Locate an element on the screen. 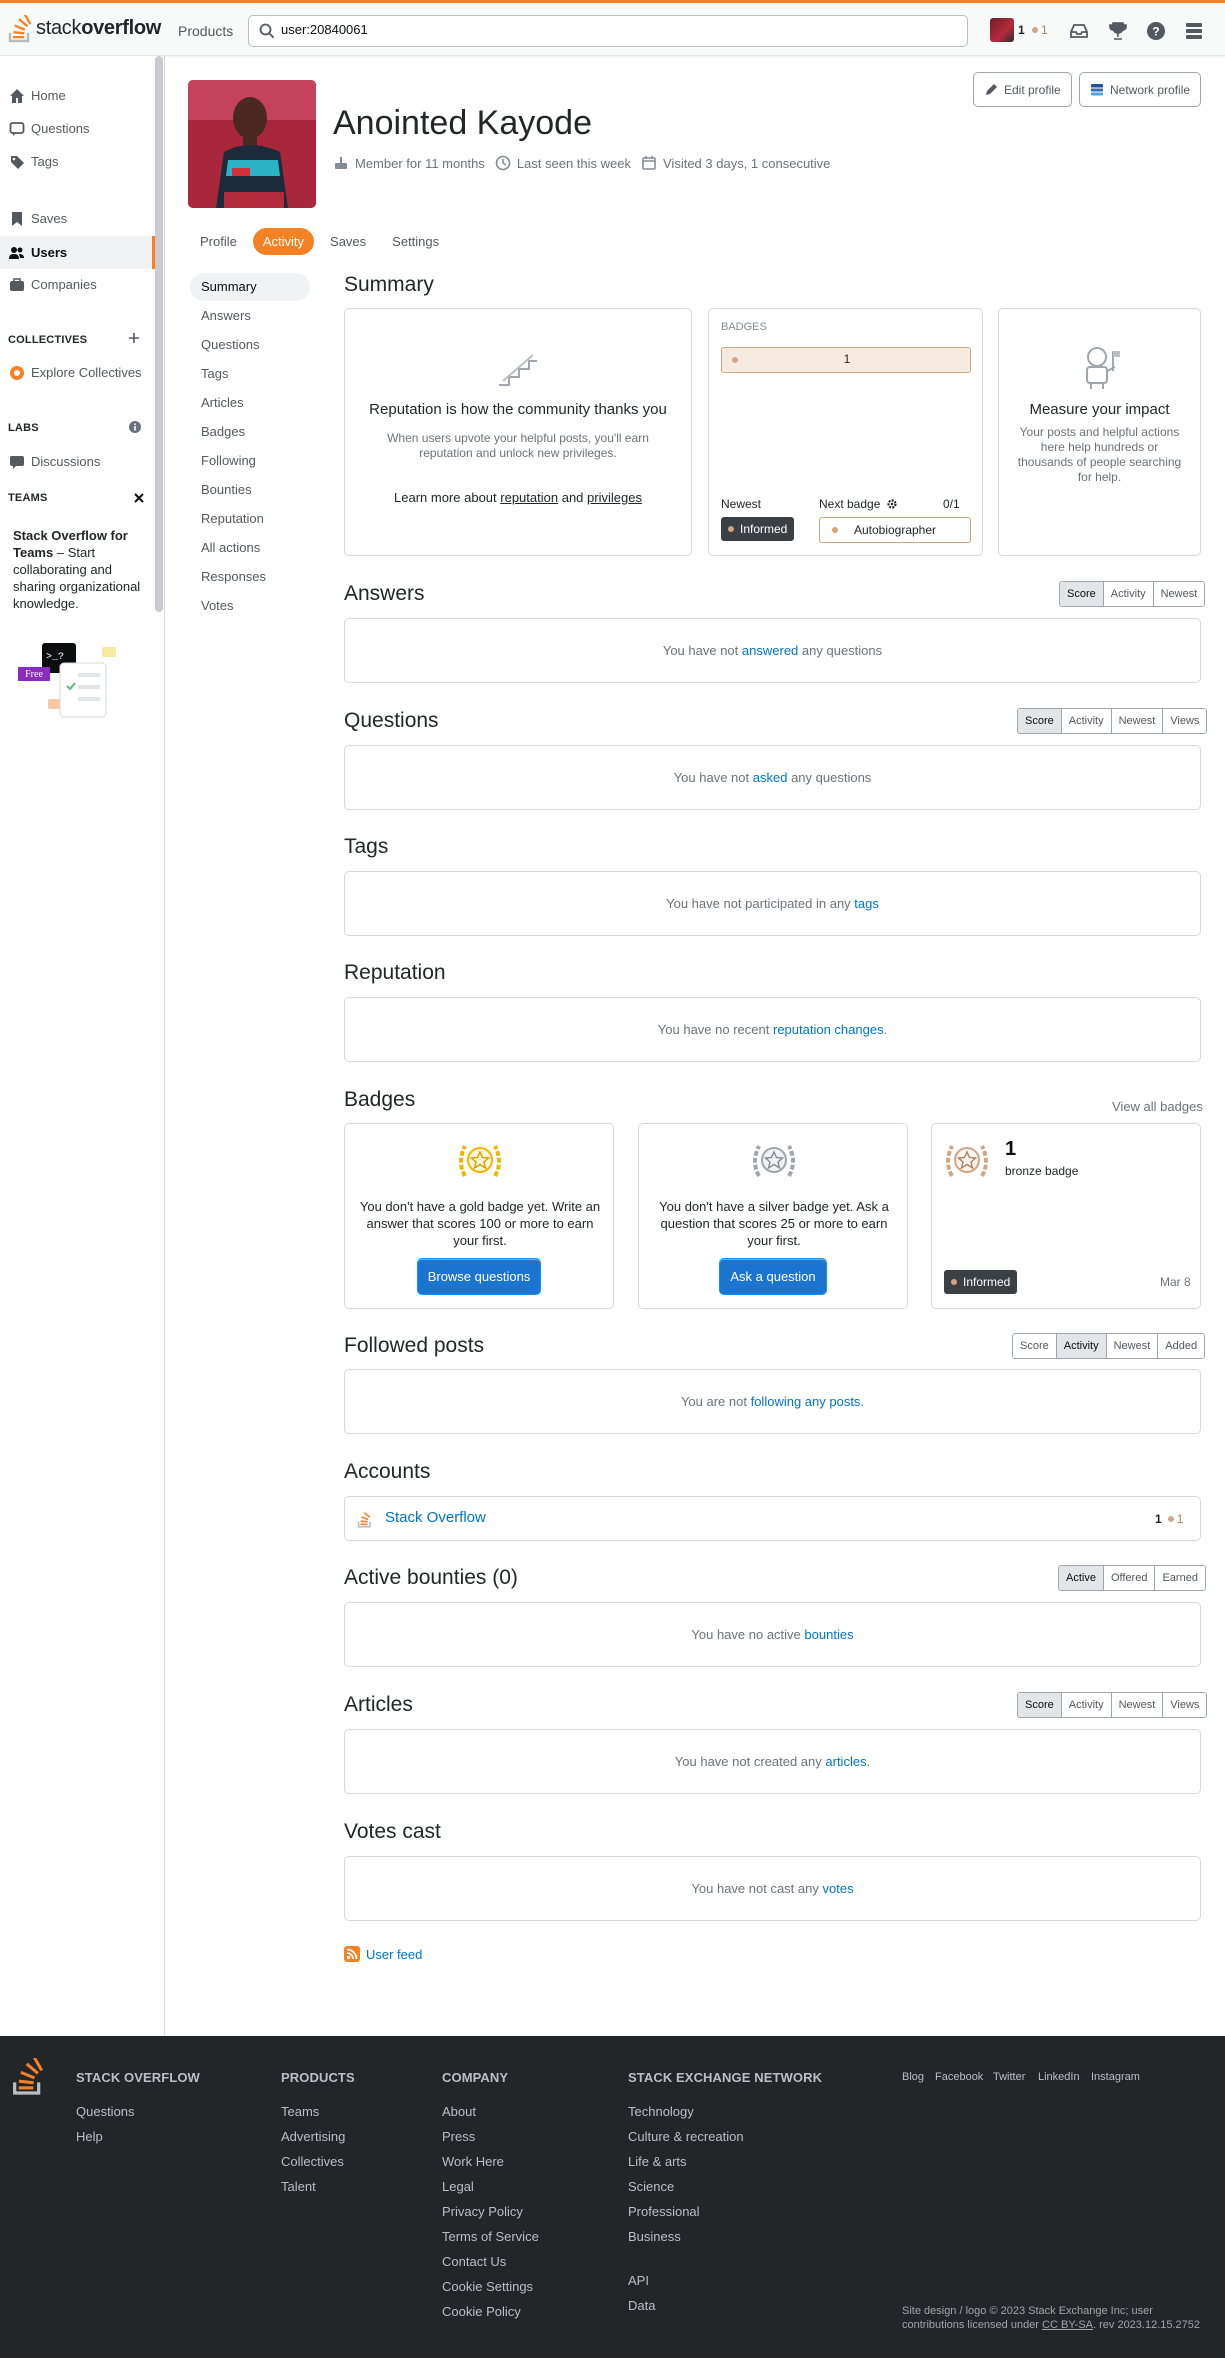 This screenshot has height=2358, width=1225. sidebar-item-tags: Tags is located at coordinates (77, 161).